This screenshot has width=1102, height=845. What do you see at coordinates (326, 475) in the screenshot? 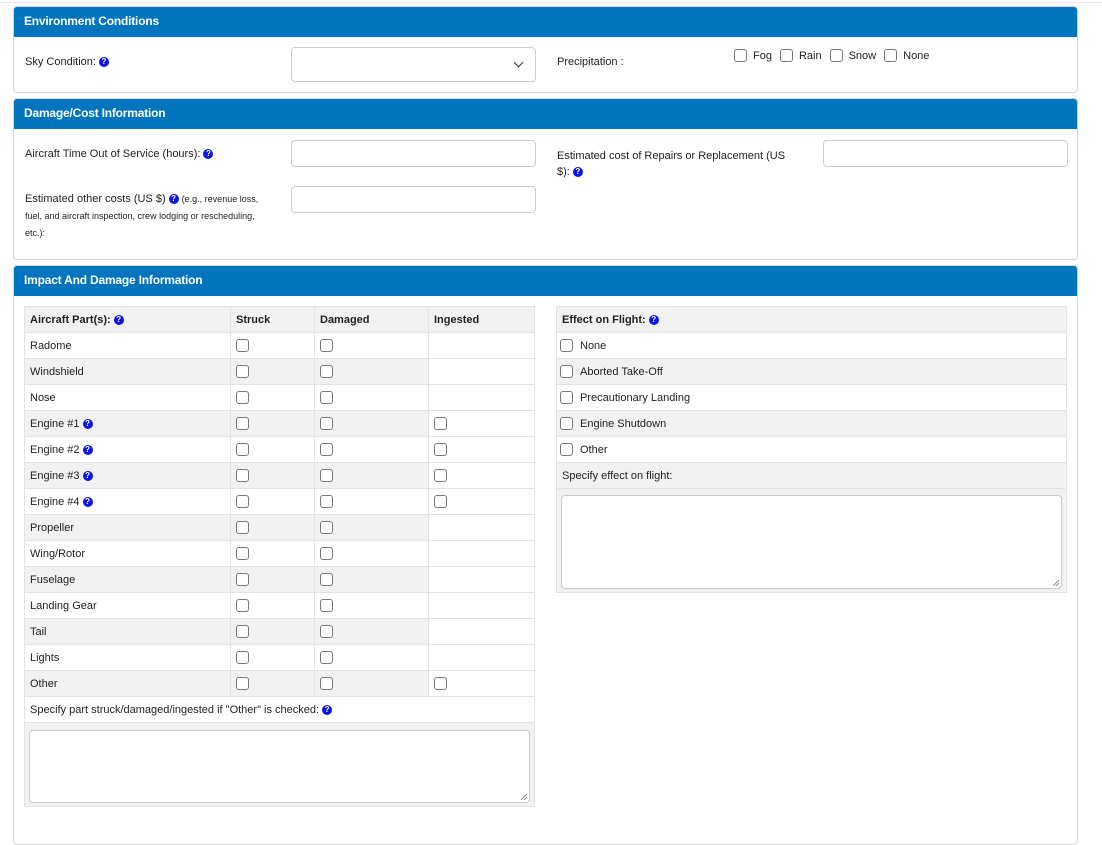
I see `engine-3-damaged-checkbox` at bounding box center [326, 475].